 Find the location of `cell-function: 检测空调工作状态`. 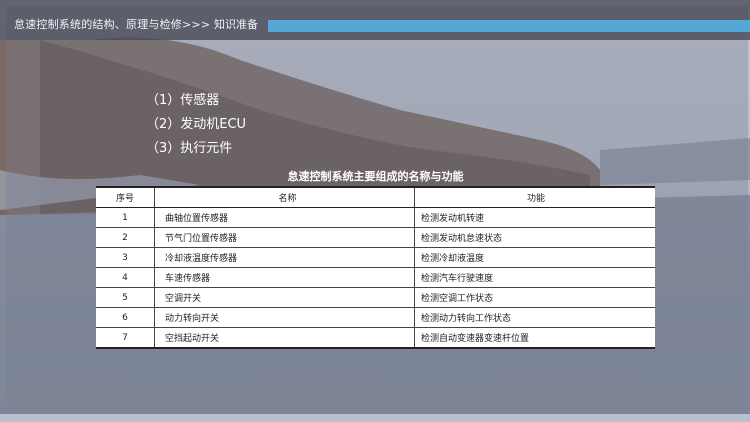

cell-function: 检测空调工作状态 is located at coordinates (534, 297).